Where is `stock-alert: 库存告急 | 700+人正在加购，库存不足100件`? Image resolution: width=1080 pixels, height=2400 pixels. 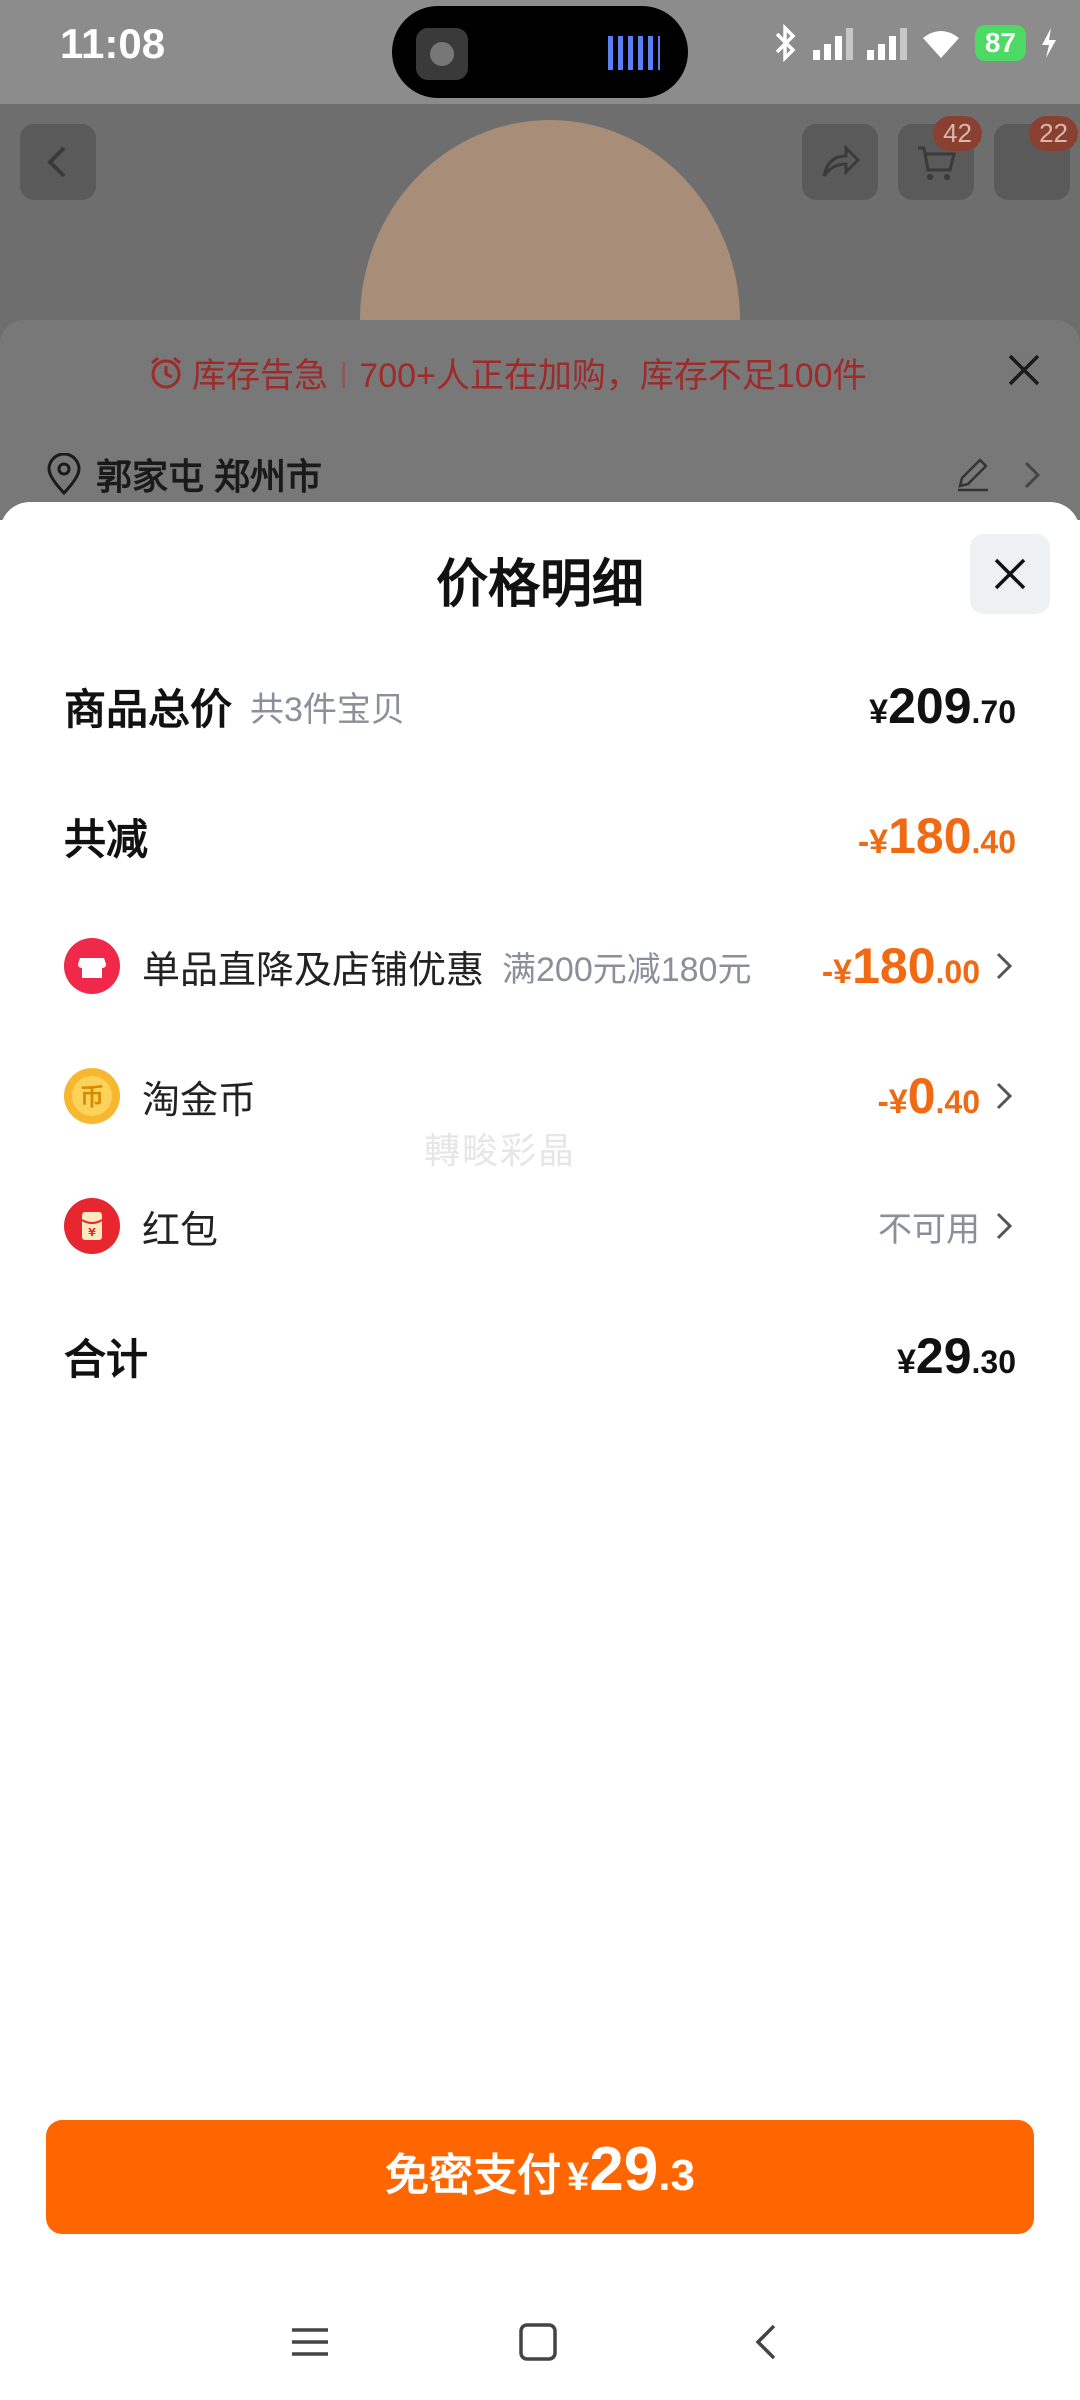
stock-alert: 库存告急 | 700+人正在加购，库存不足100件 is located at coordinates (507, 372).